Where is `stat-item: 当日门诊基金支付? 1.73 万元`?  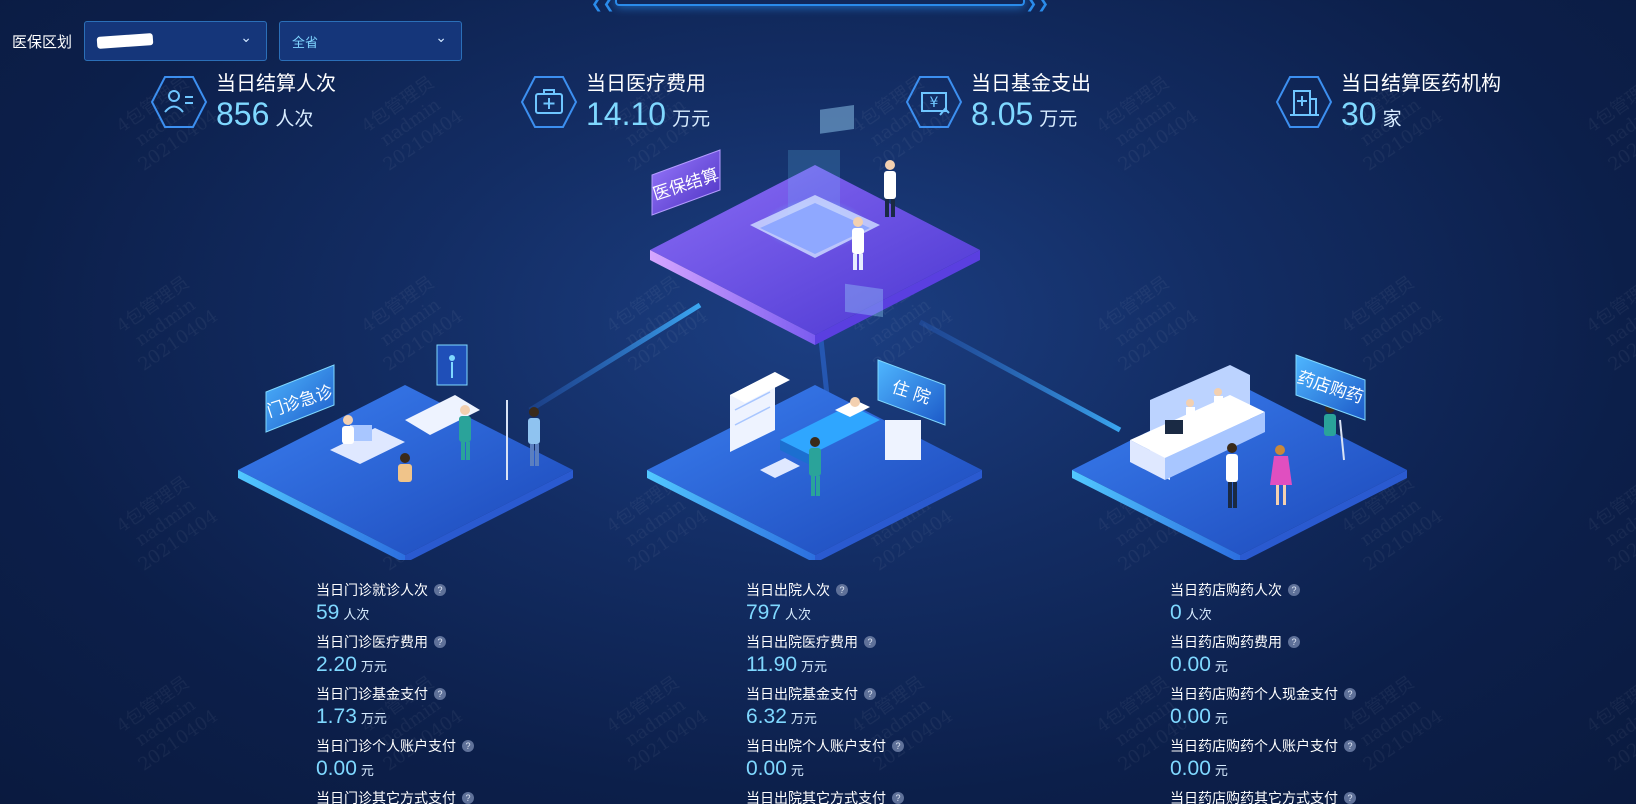 stat-item: 当日门诊基金支付? 1.73 万元 is located at coordinates (395, 707).